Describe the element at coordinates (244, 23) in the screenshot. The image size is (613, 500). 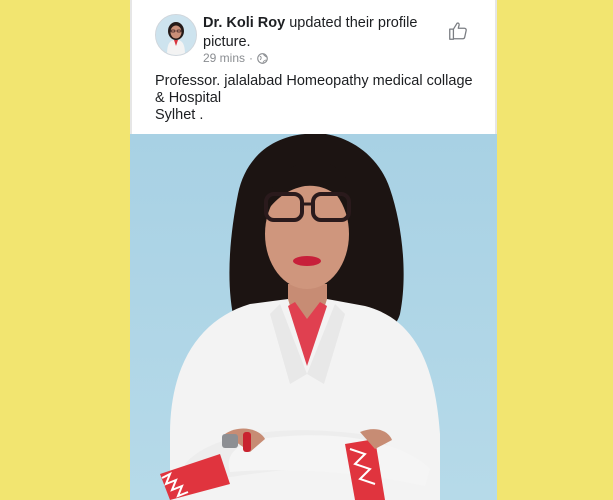
I see `author-name: Dr. Koli Roy` at that location.